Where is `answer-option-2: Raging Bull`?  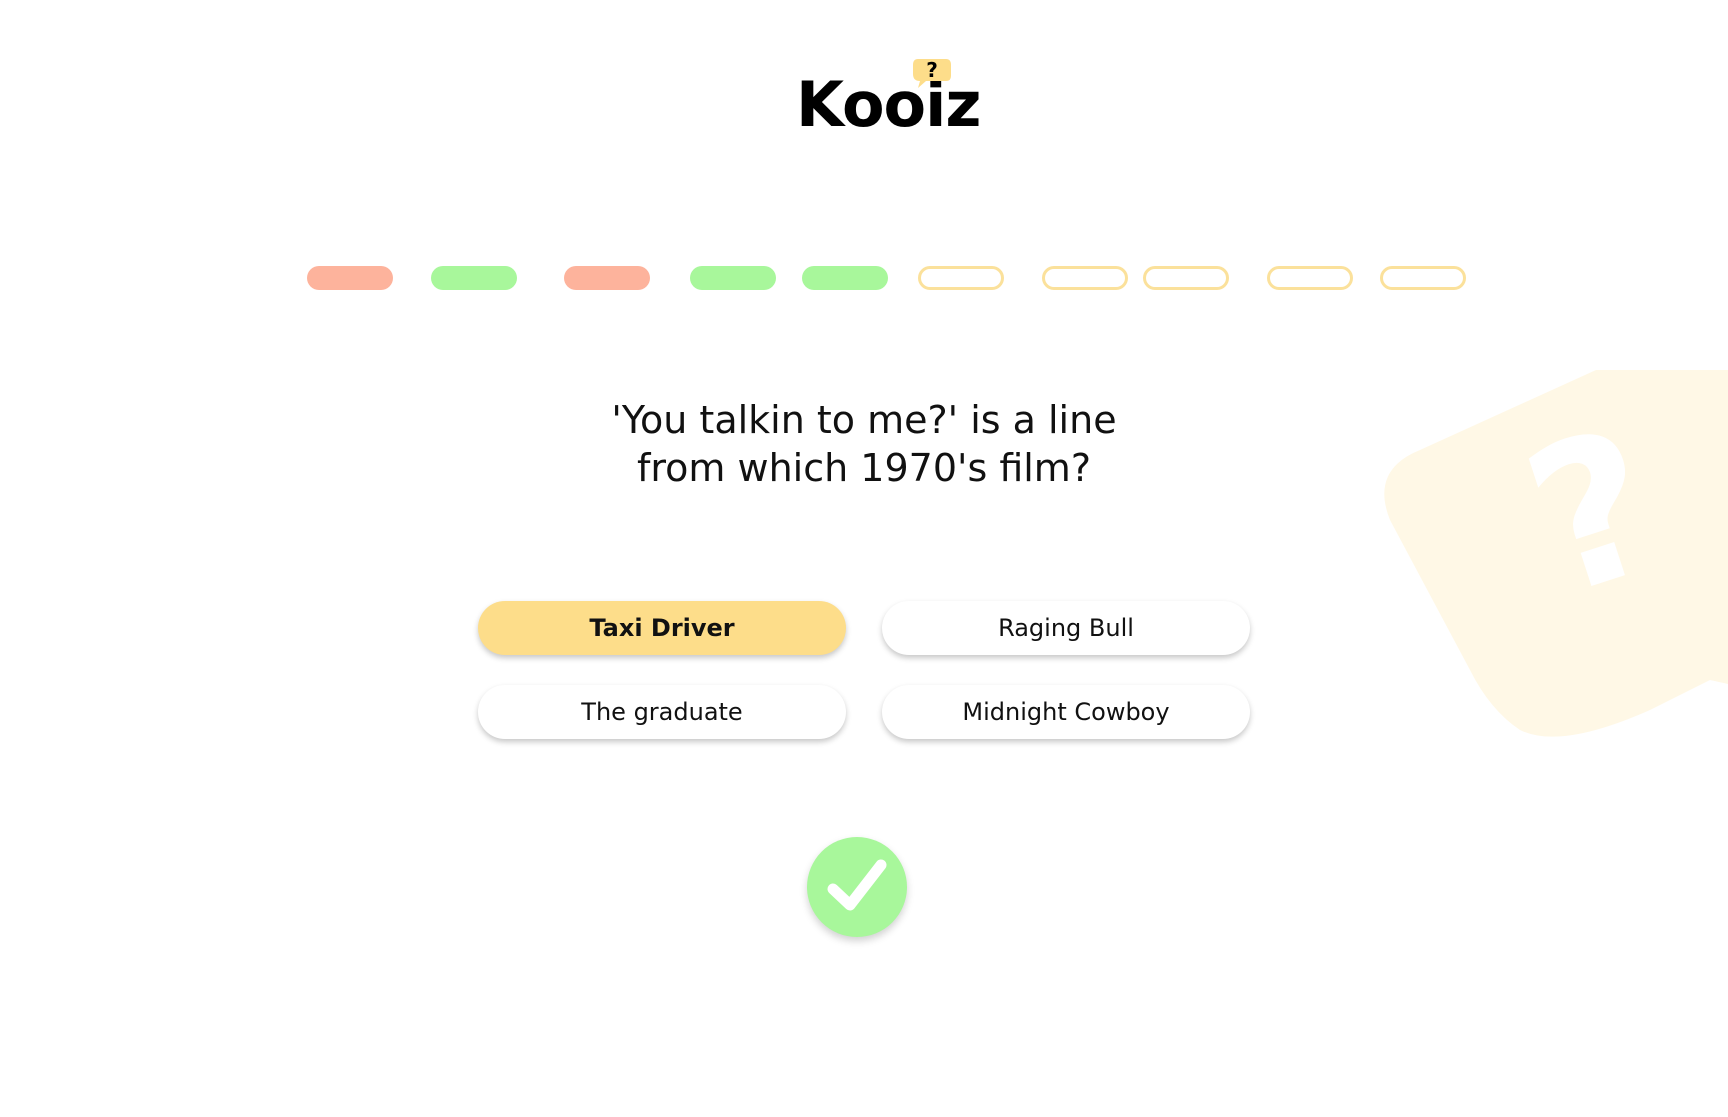
answer-option-2: Raging Bull is located at coordinates (1066, 628).